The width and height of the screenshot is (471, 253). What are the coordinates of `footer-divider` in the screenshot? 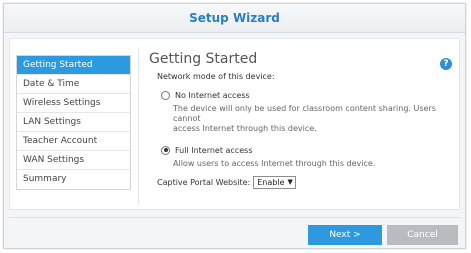 It's located at (234, 217).